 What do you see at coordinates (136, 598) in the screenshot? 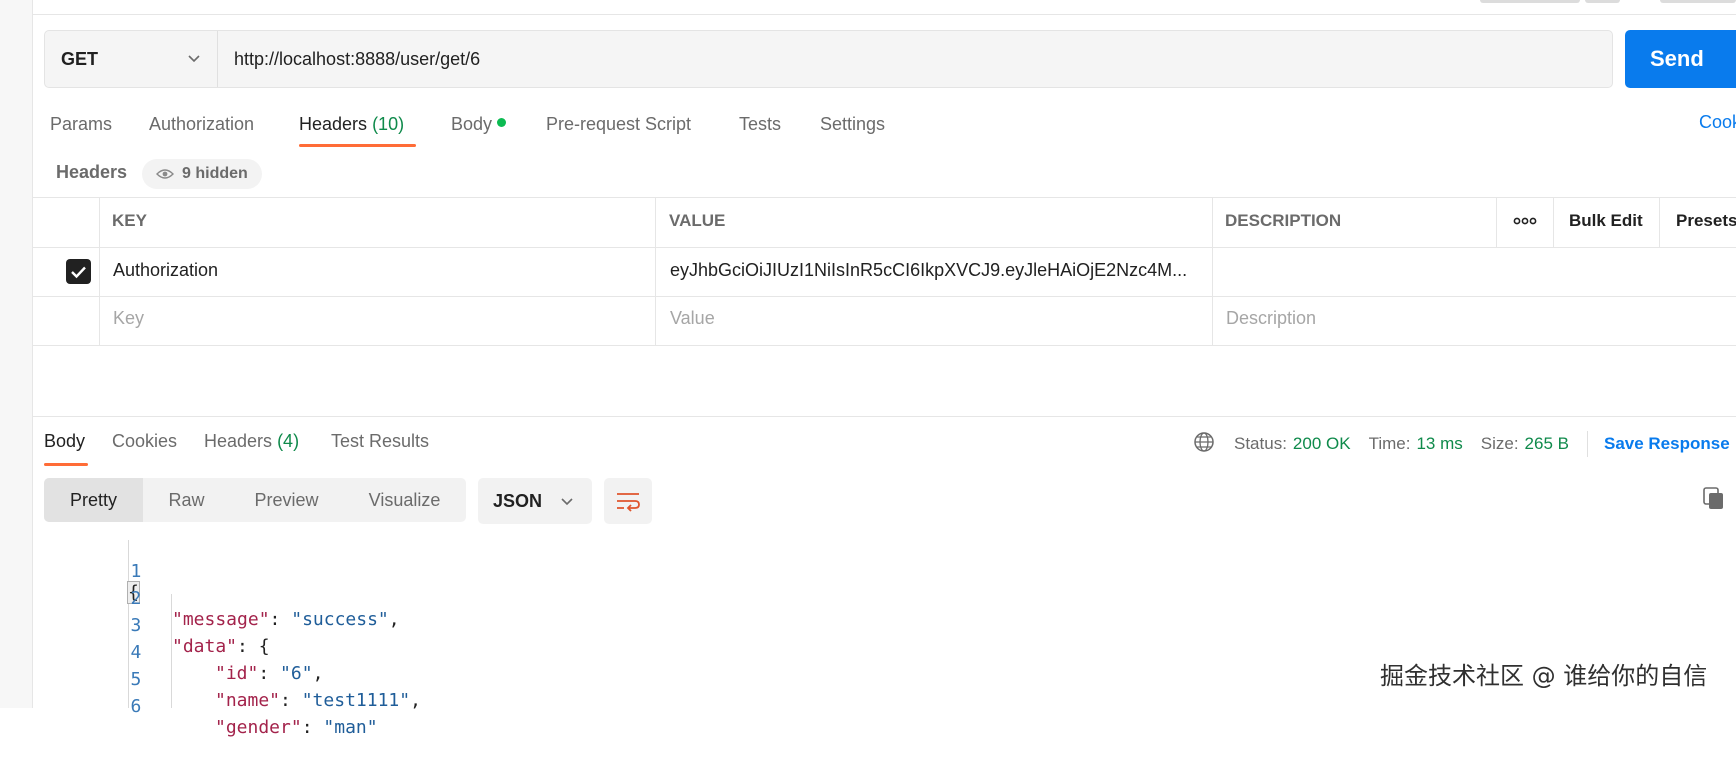
I see `line-number: 2` at bounding box center [136, 598].